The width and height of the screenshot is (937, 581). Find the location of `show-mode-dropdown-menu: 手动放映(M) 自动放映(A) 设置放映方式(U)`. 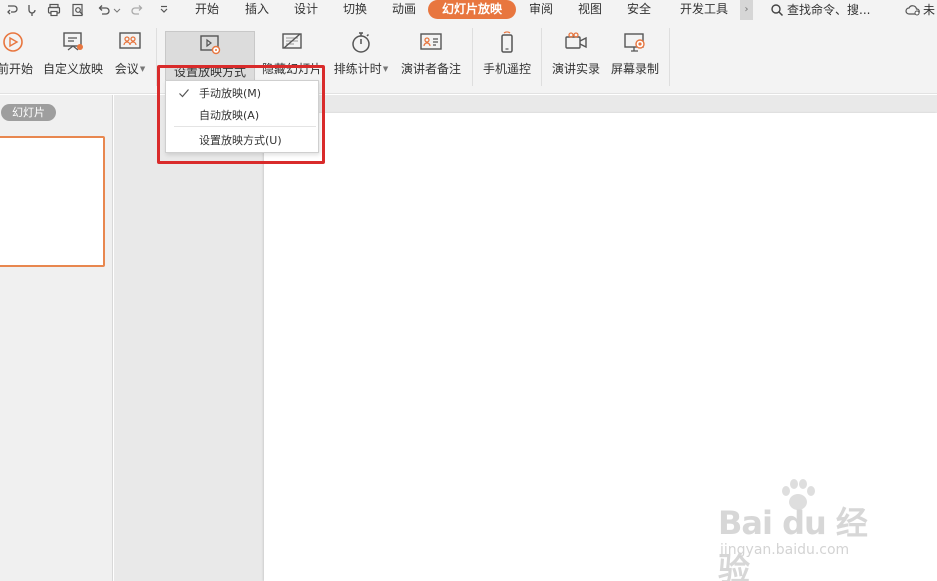

show-mode-dropdown-menu: 手动放映(M) 自动放映(A) 设置放映方式(U) is located at coordinates (242, 116).